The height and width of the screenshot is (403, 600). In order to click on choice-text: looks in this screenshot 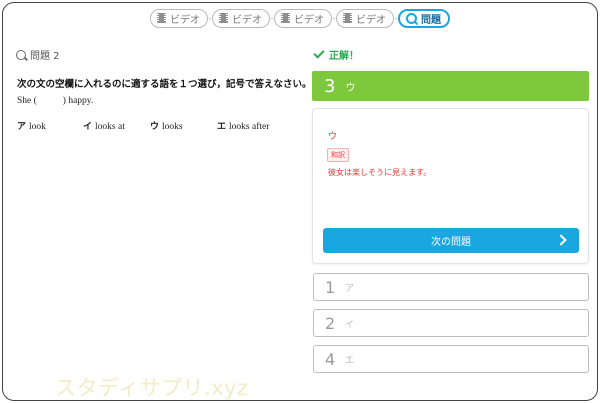, I will do `click(172, 127)`.